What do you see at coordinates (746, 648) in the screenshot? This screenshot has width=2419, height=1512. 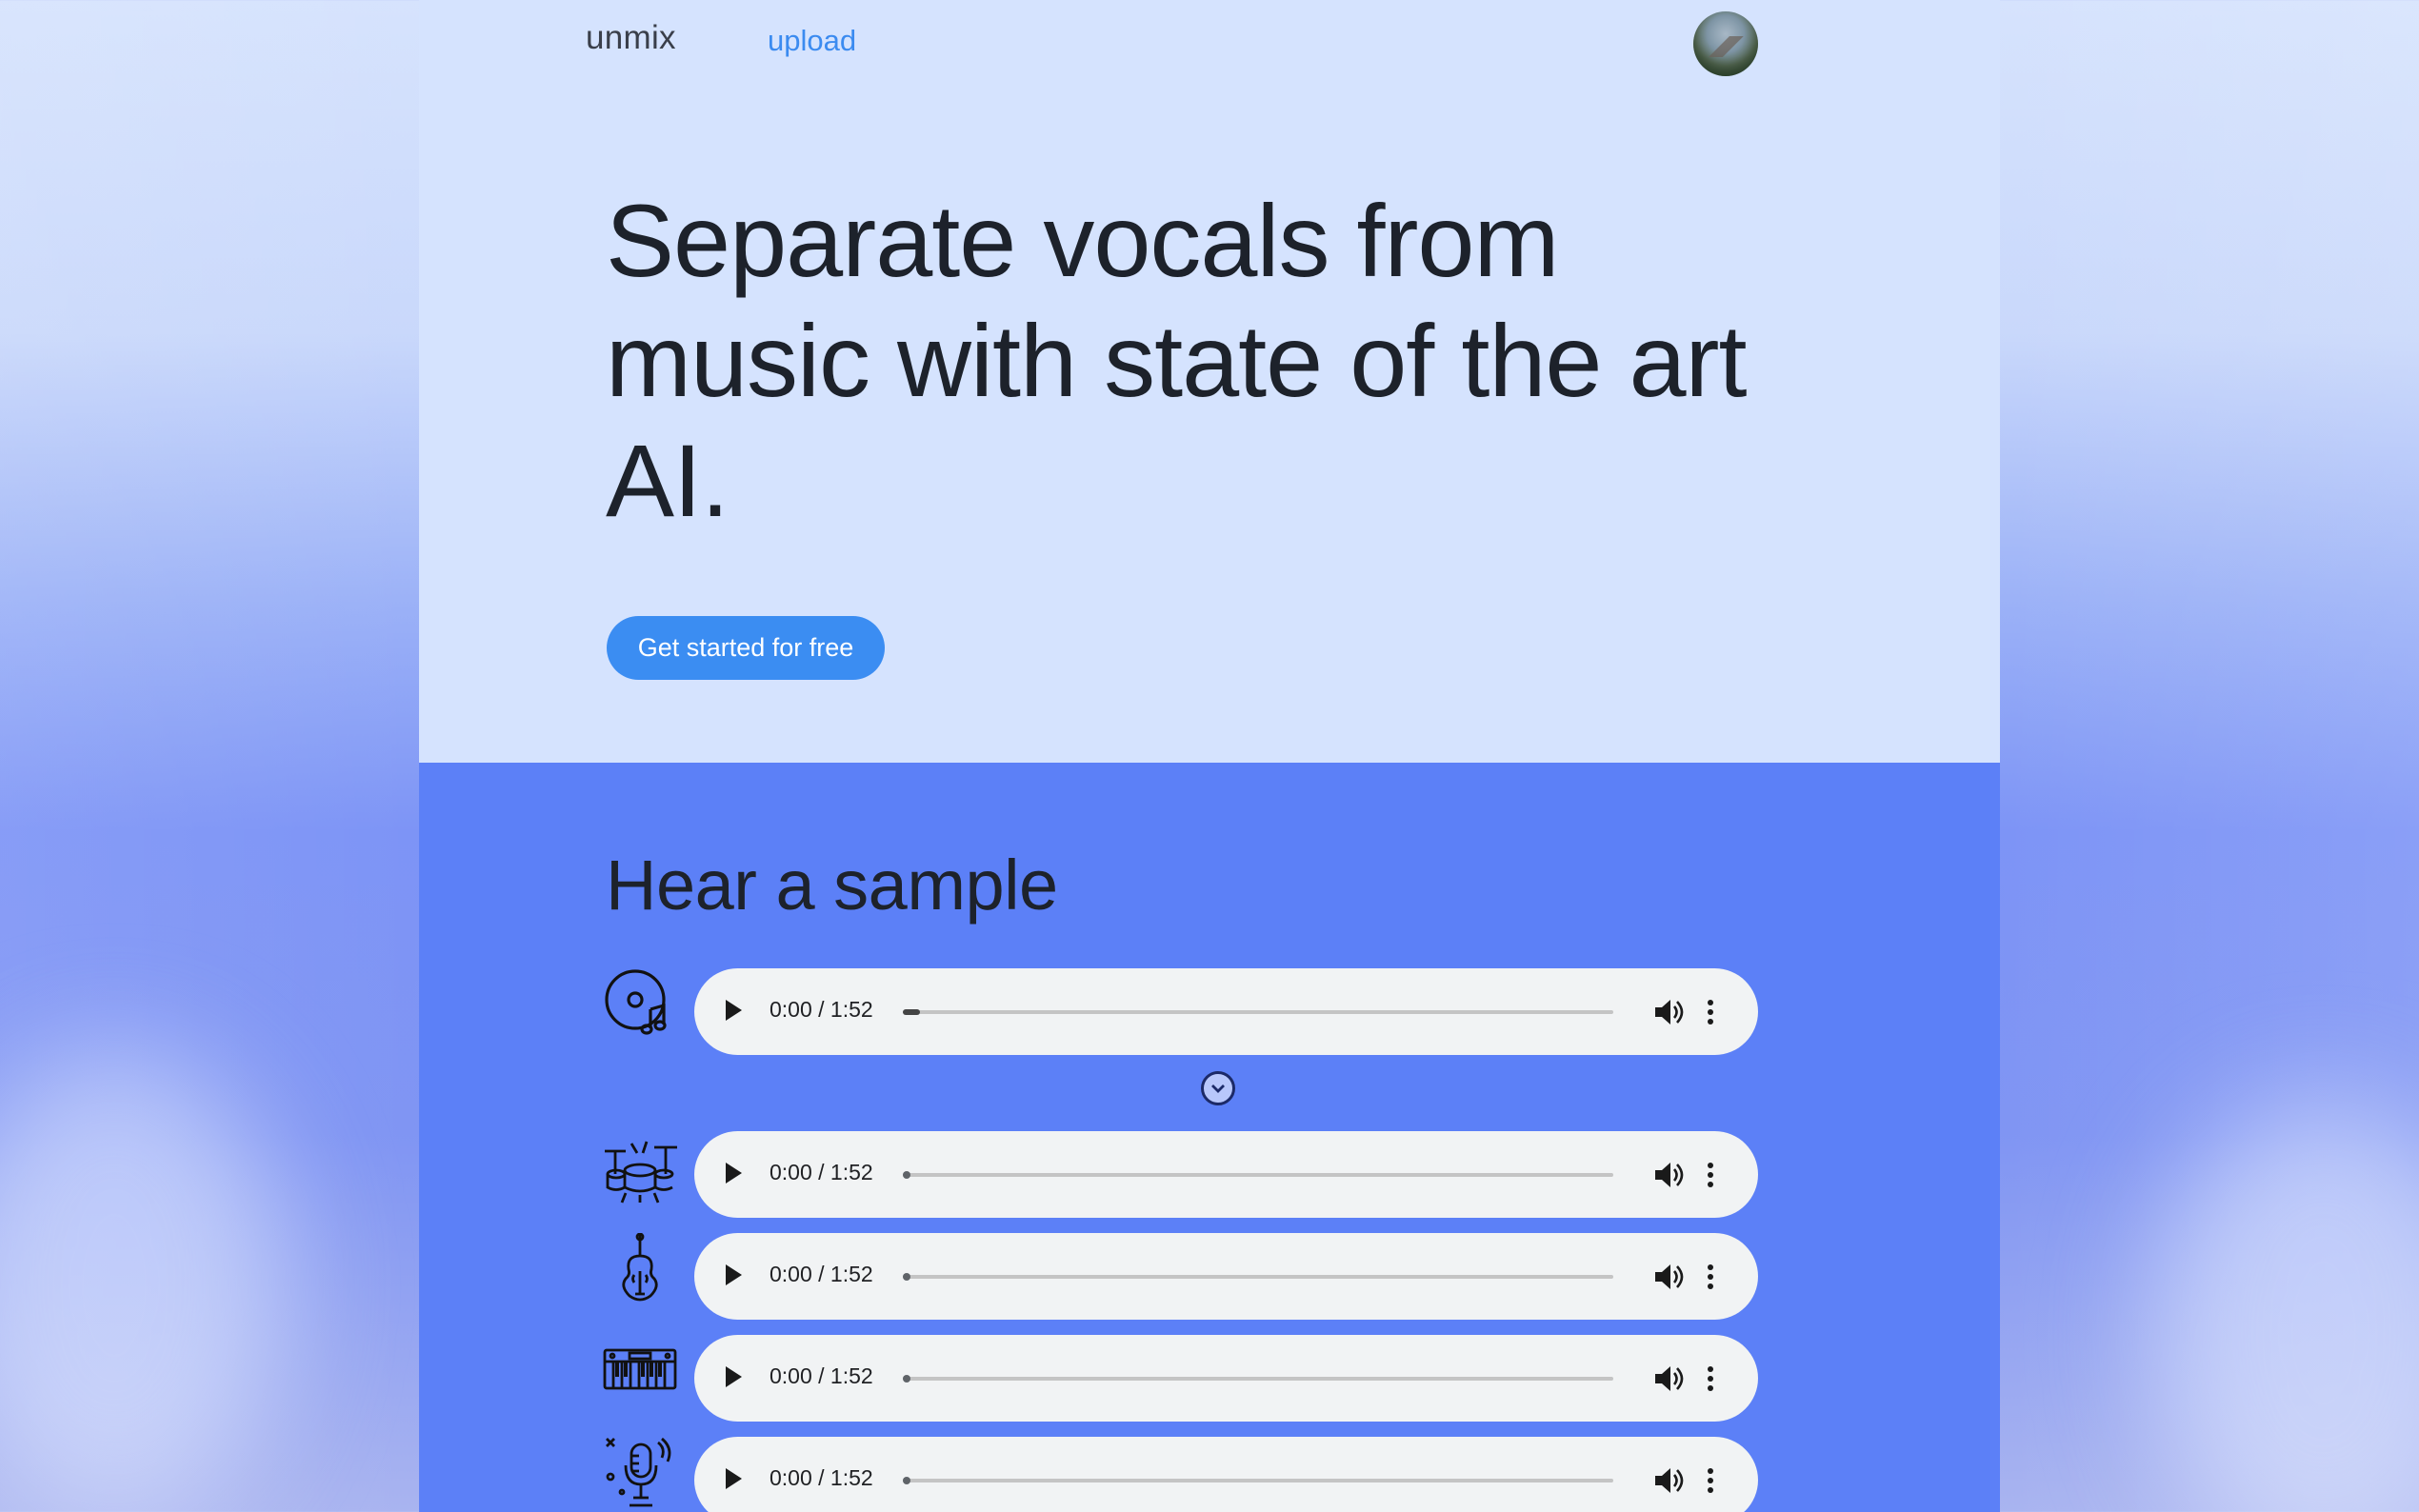 I see `get-started-button: Get started for free` at bounding box center [746, 648].